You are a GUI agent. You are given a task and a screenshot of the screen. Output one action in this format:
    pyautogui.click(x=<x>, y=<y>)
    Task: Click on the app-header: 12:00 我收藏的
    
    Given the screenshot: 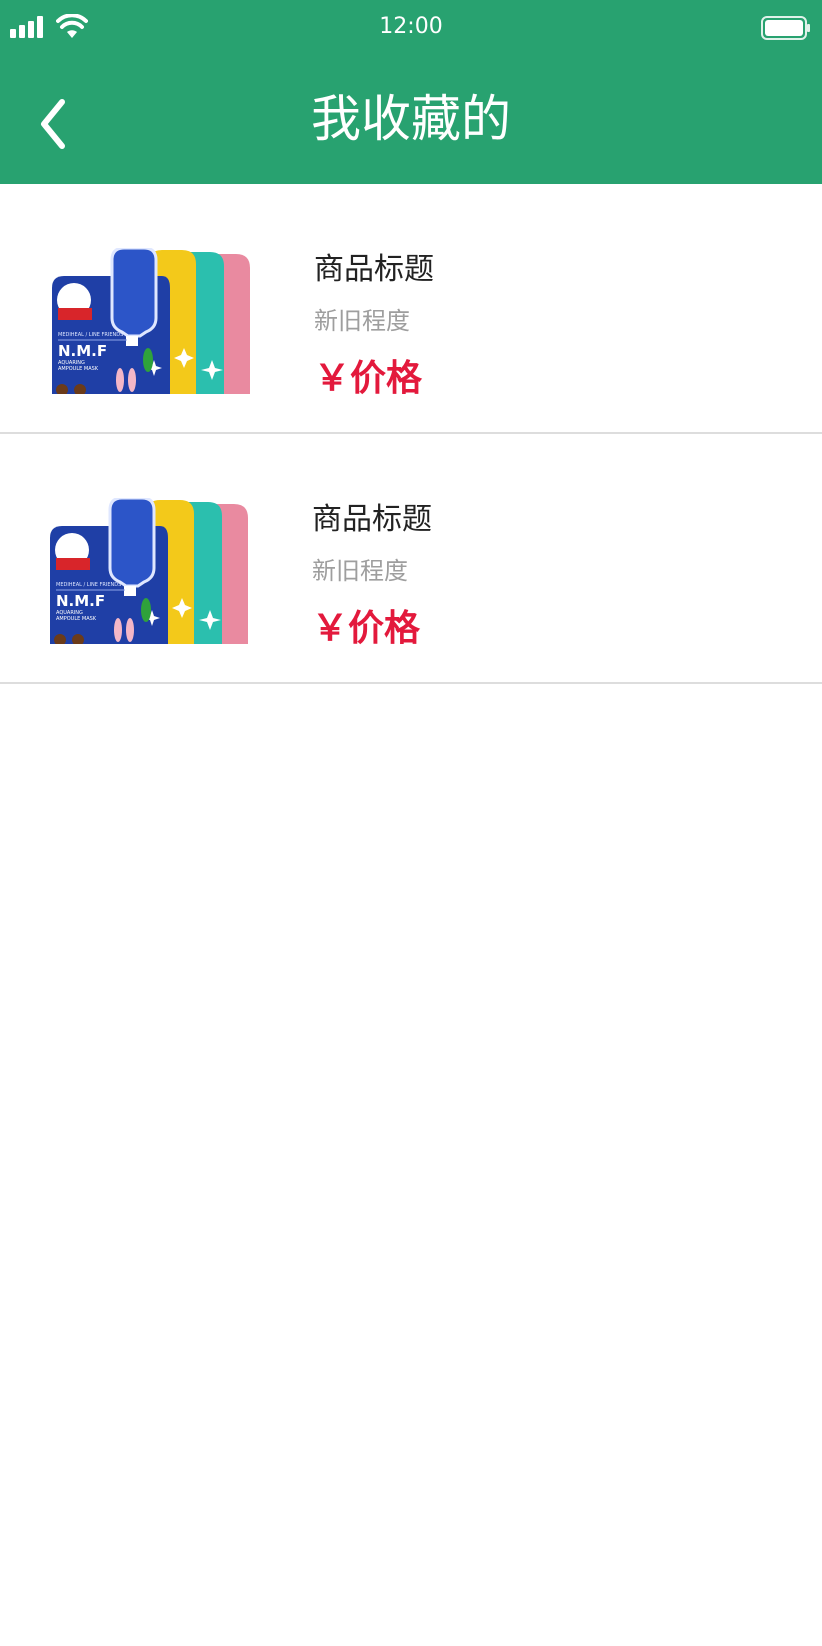 What is the action you would take?
    pyautogui.click(x=411, y=92)
    